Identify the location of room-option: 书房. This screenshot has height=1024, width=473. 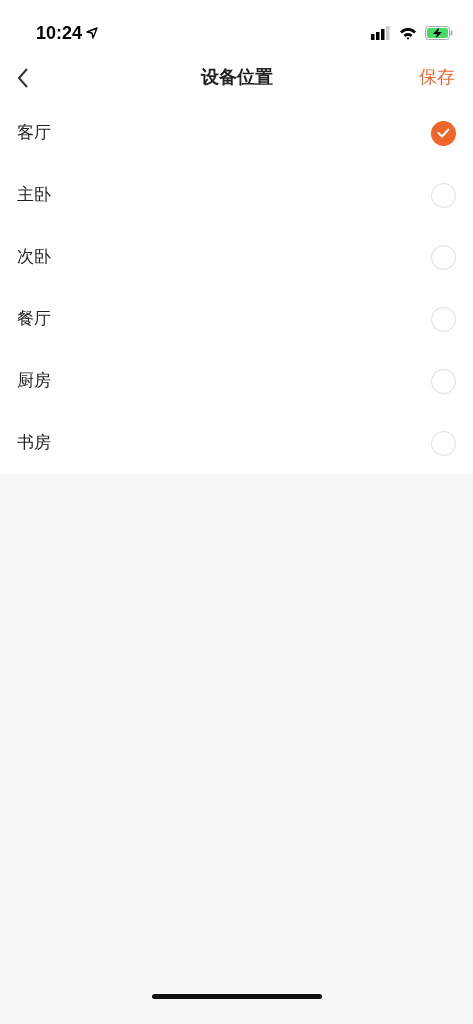
(34, 443).